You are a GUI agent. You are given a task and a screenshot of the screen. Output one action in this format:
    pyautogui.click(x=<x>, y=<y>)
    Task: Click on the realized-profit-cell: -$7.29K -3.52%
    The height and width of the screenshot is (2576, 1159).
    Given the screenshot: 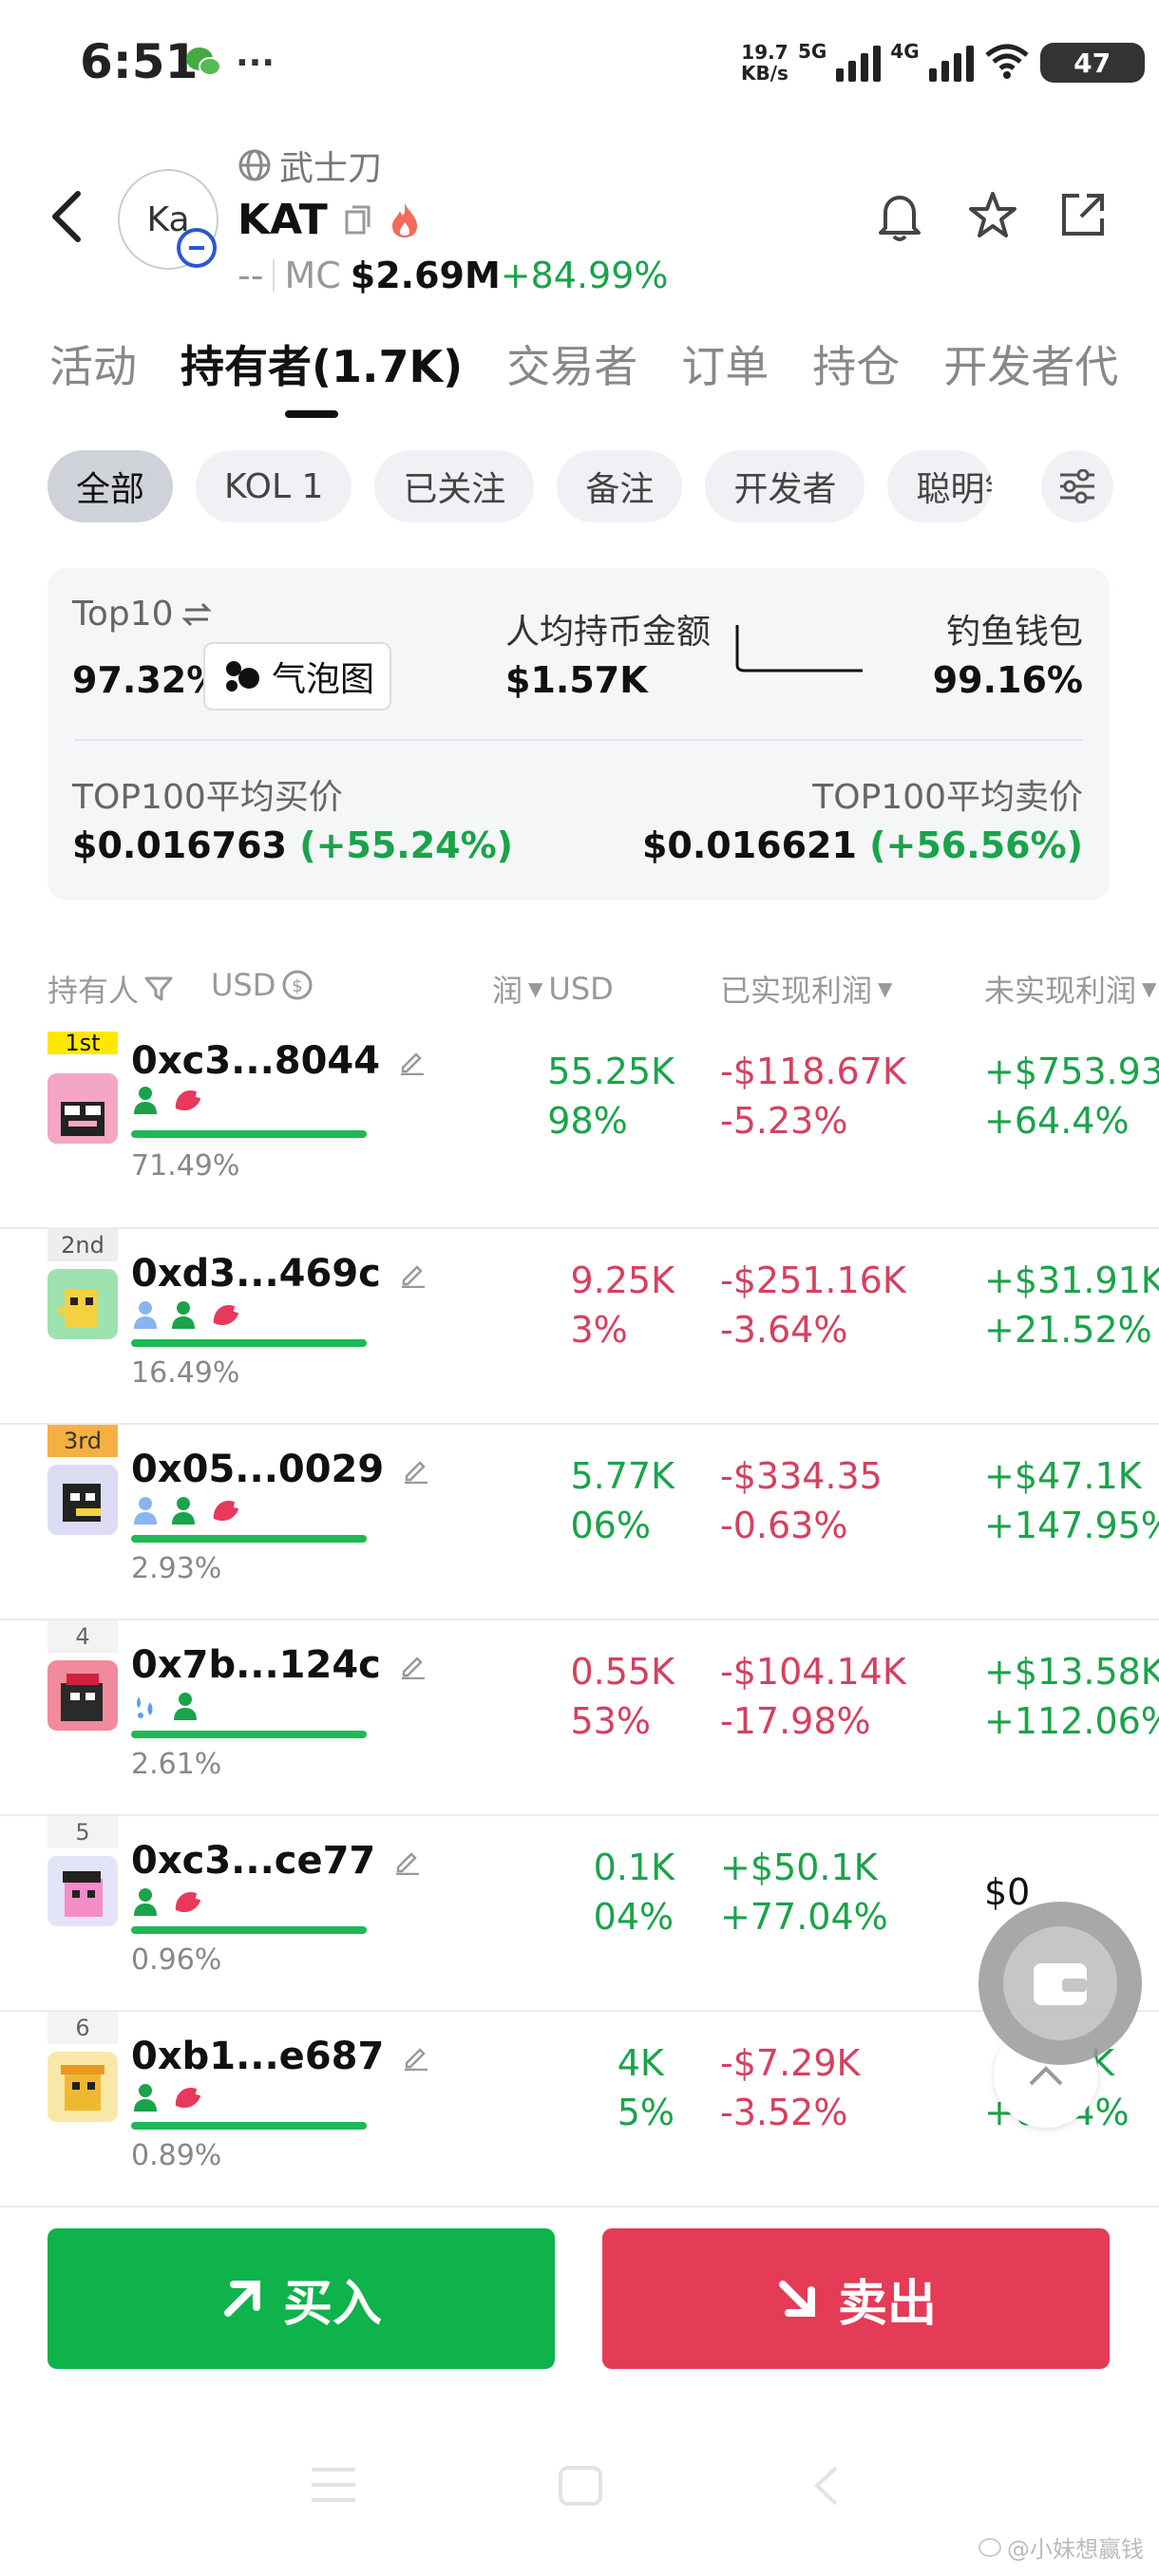 What is the action you would take?
    pyautogui.click(x=790, y=2087)
    